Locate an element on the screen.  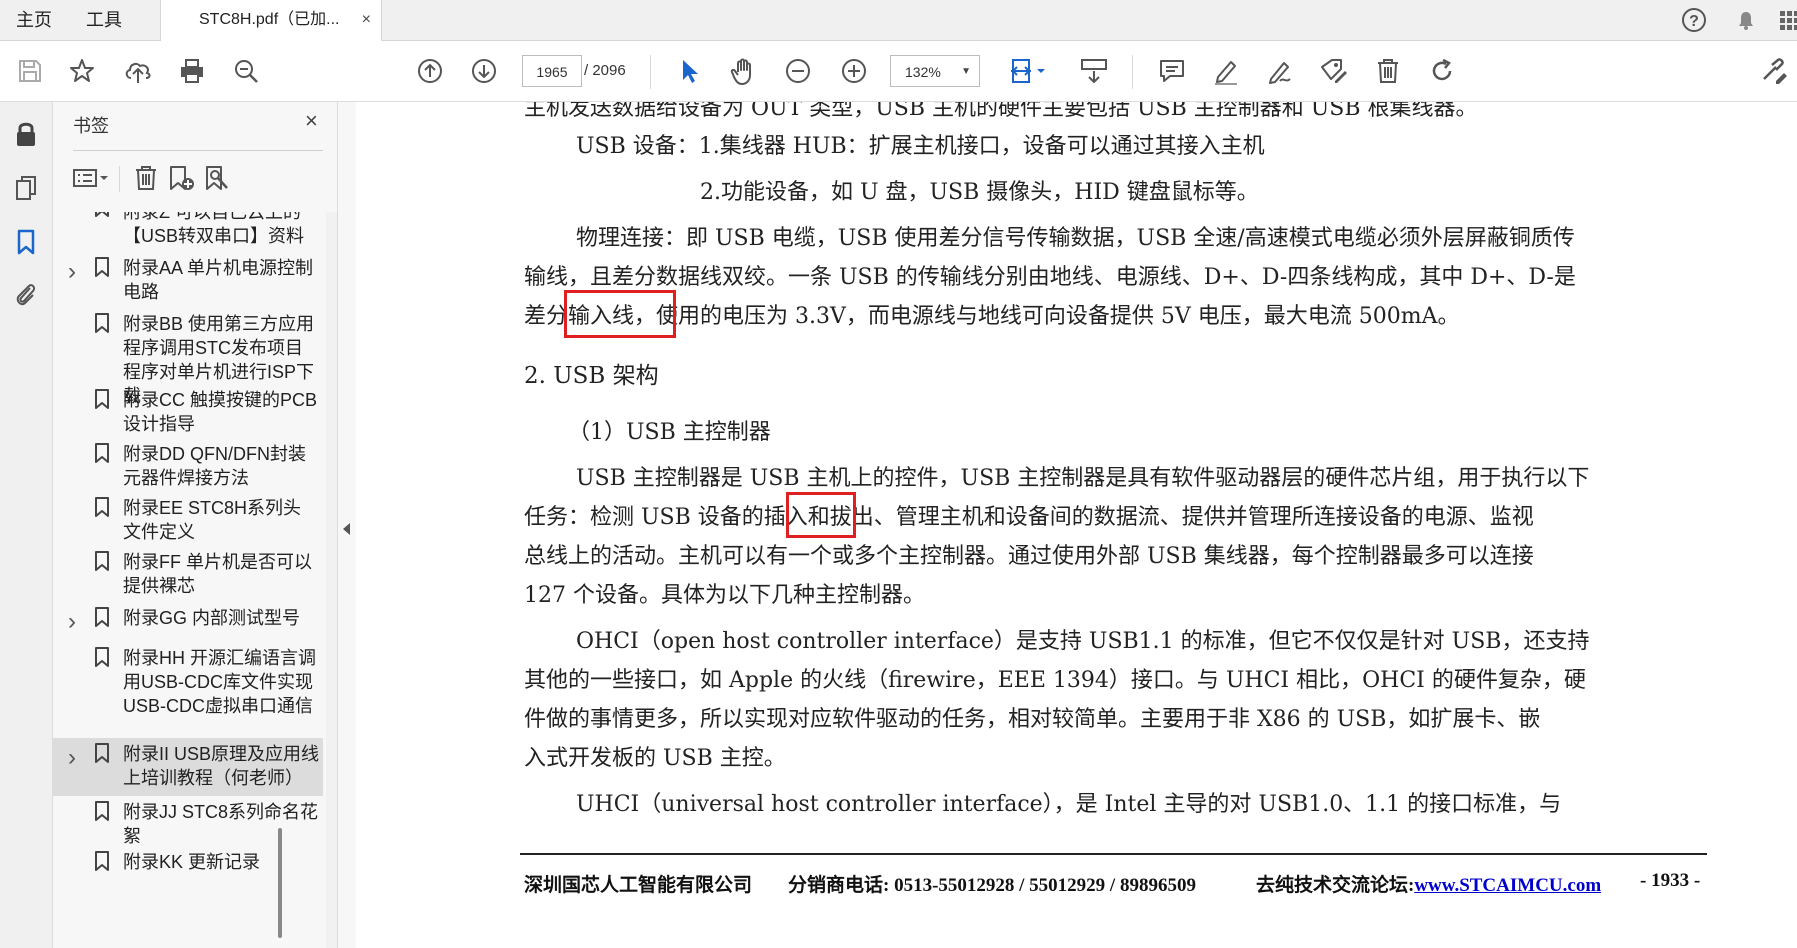
bookmark-star-button is located at coordinates (82, 71).